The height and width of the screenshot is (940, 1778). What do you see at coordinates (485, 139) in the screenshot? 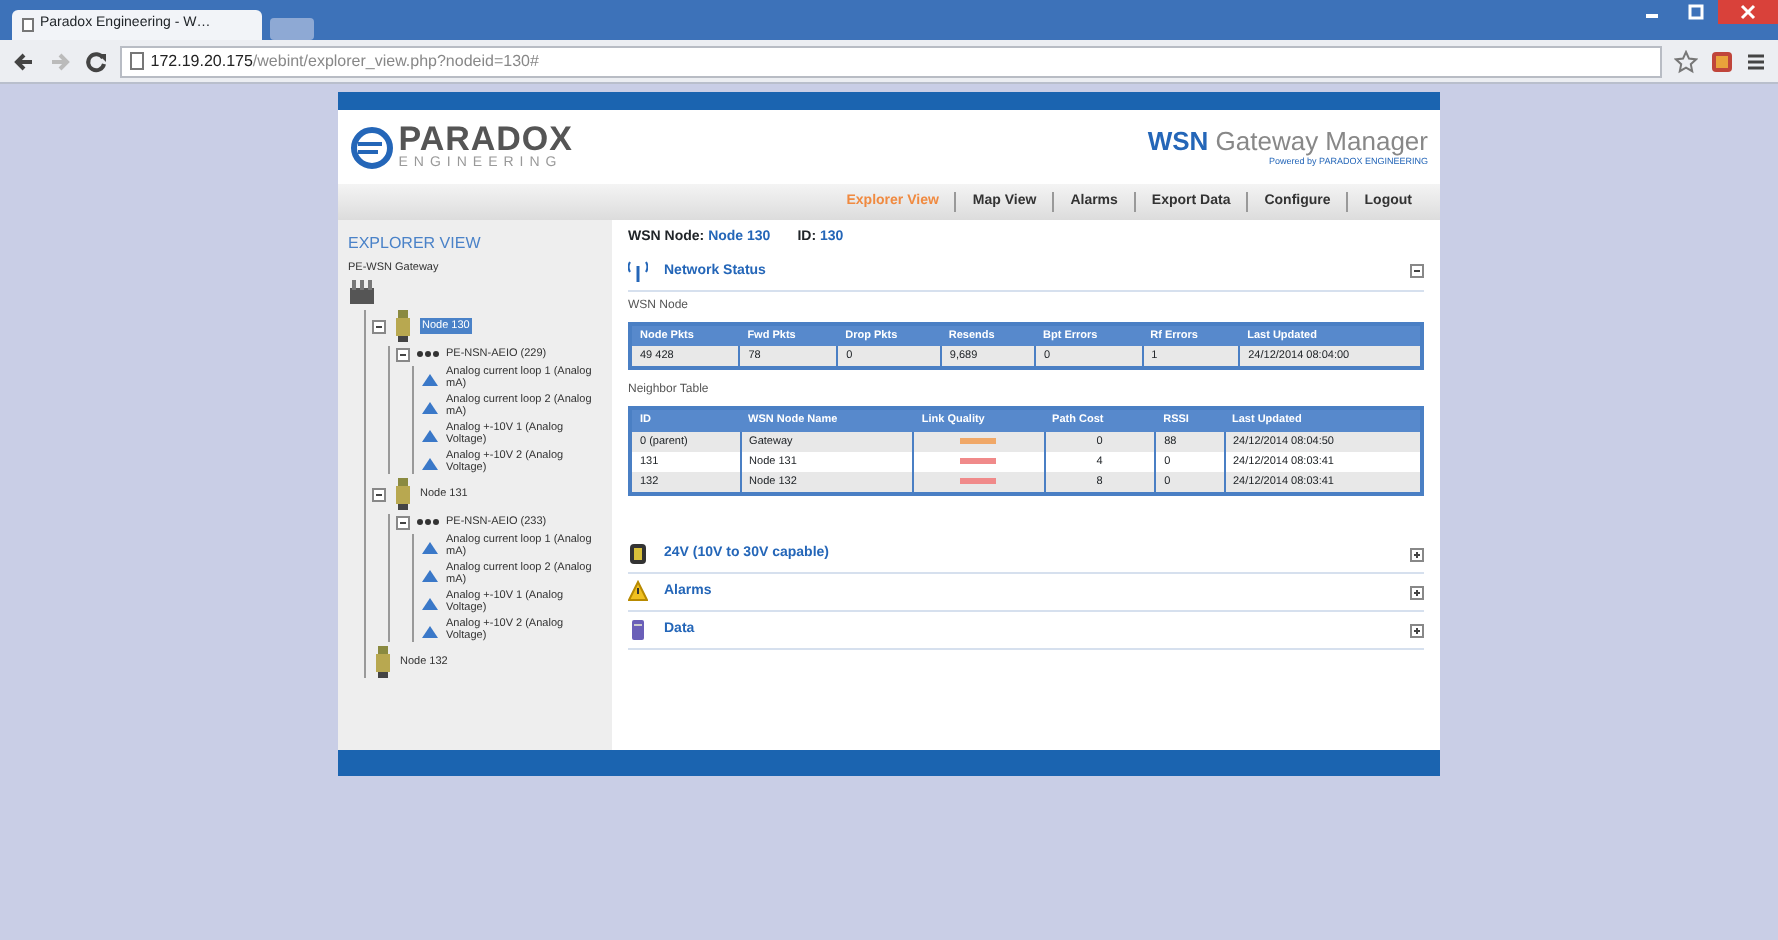
I see `logo-text: PARADOX` at bounding box center [485, 139].